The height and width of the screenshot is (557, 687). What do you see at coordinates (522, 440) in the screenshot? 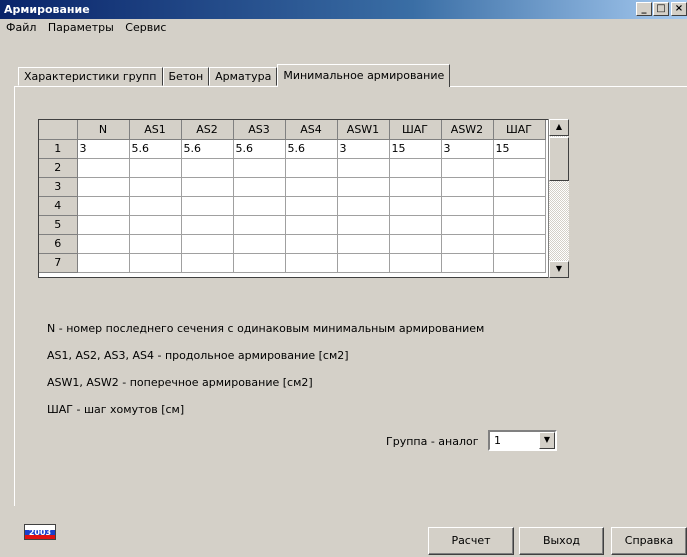
I see `analog-select: 1 ▼` at bounding box center [522, 440].